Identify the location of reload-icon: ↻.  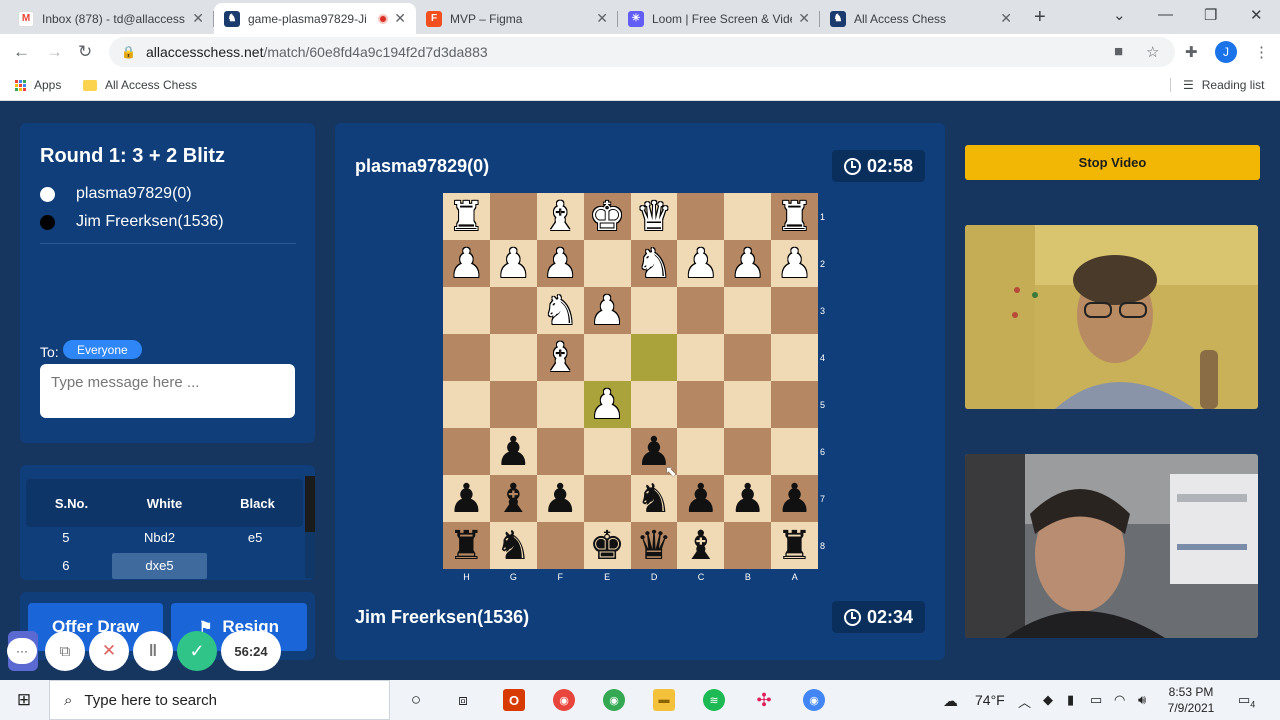
(85, 52).